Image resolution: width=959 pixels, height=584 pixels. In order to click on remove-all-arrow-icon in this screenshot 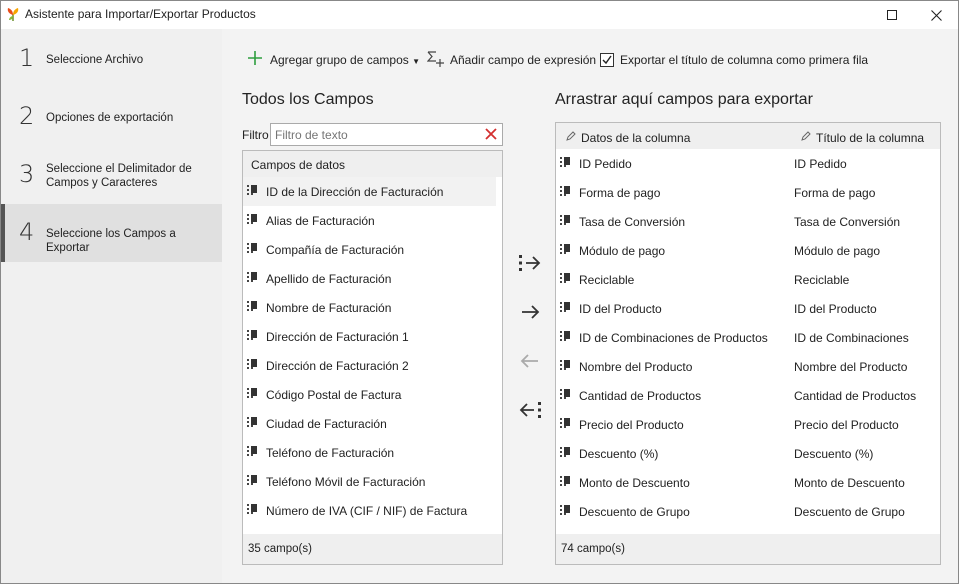, I will do `click(530, 410)`.